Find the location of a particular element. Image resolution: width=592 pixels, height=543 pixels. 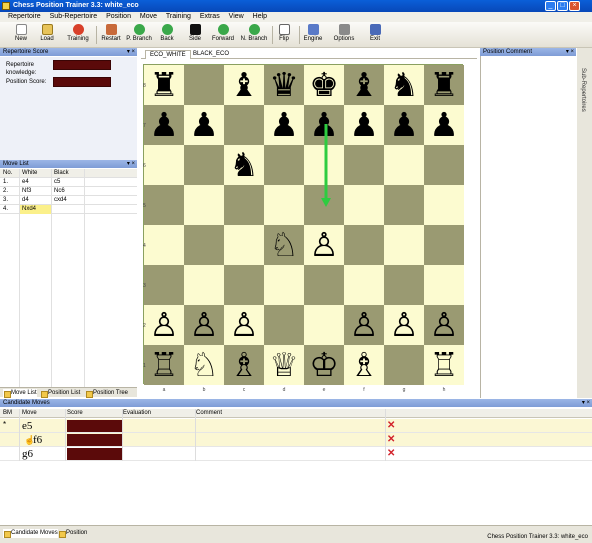

move-arrow is located at coordinates (326, 165).